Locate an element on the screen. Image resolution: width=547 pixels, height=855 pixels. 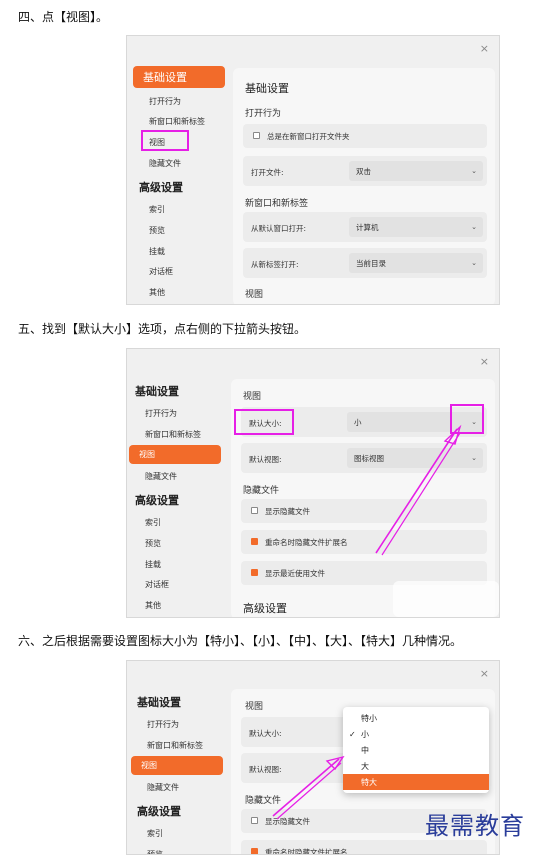
open-file-label: 打开文件: is located at coordinates (267, 172).